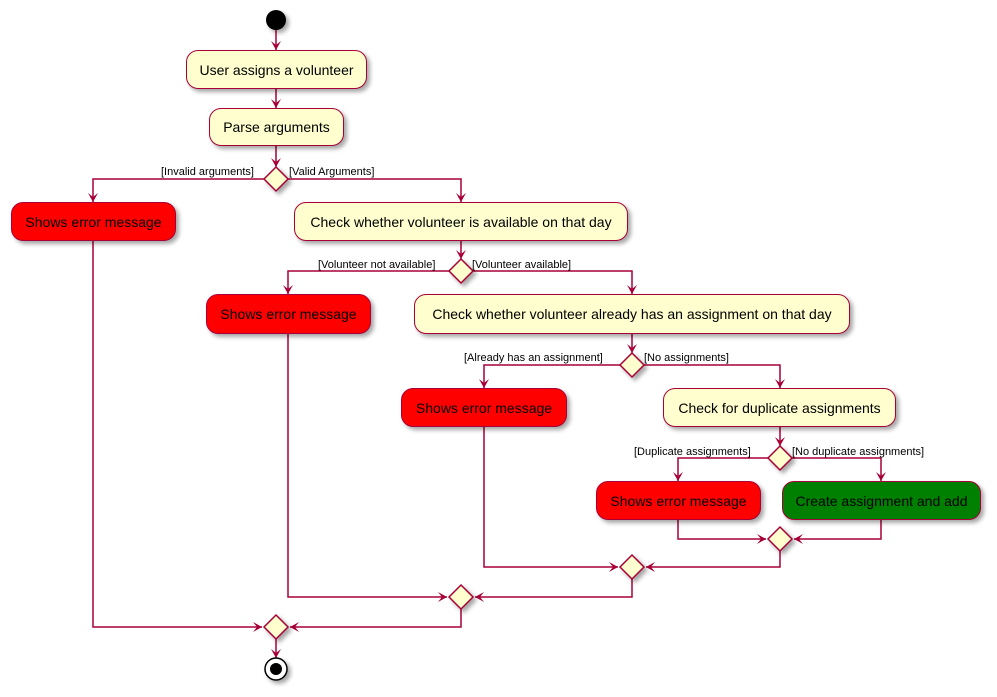 Image resolution: width=997 pixels, height=697 pixels. I want to click on merge-arguments, so click(276, 627).